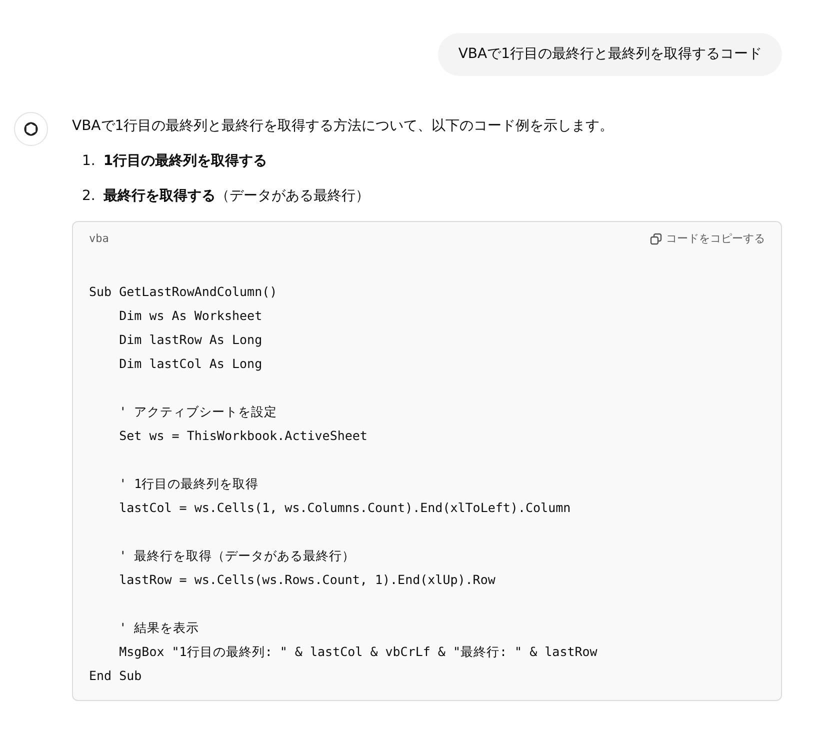 This screenshot has width=830, height=734. Describe the element at coordinates (656, 239) in the screenshot. I see `copy-icon` at that location.